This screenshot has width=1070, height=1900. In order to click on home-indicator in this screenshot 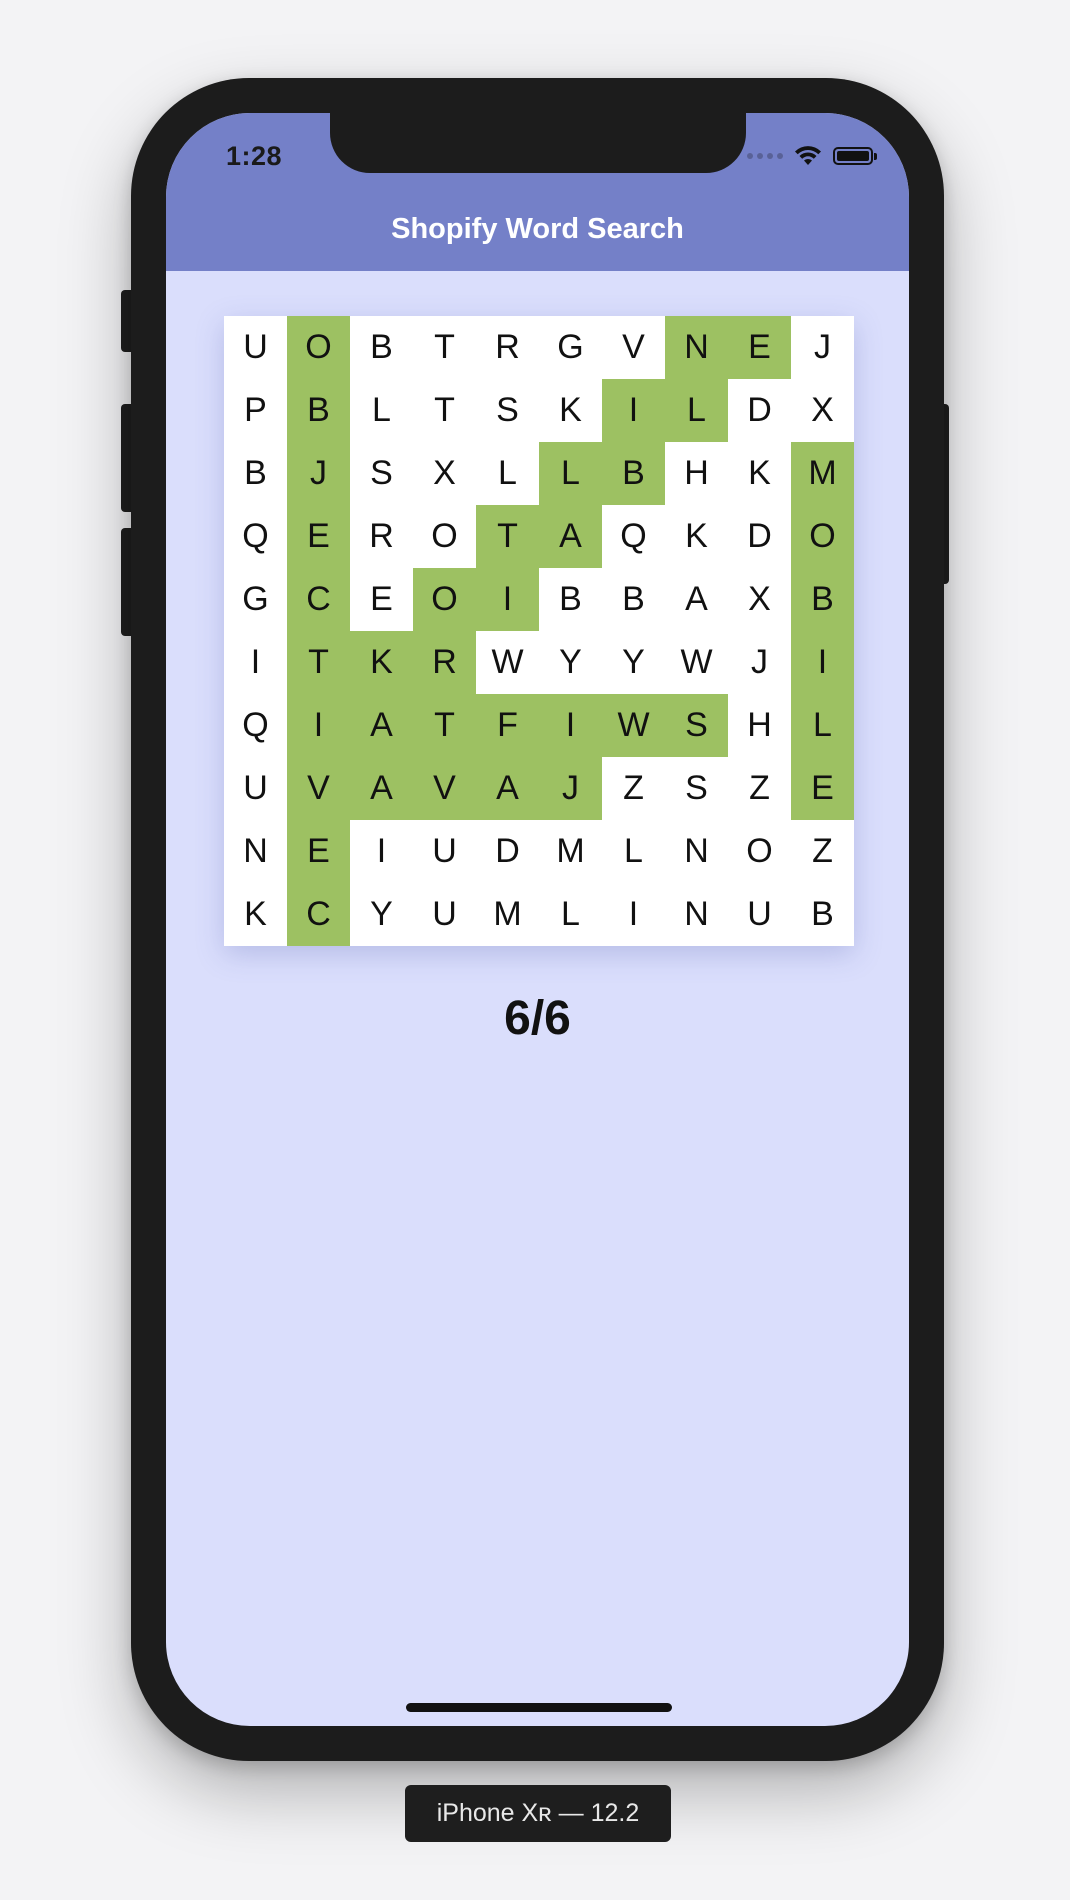, I will do `click(539, 1707)`.